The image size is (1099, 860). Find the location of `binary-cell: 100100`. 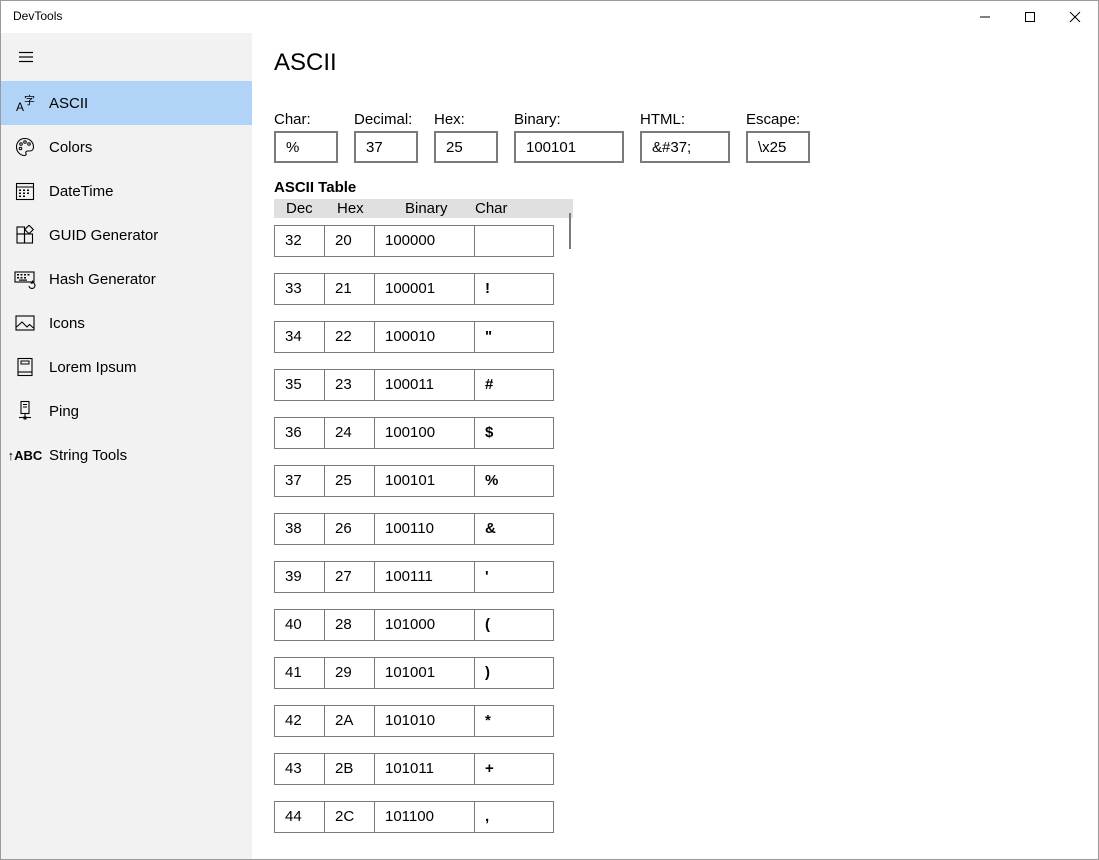

binary-cell: 100100 is located at coordinates (424, 433).